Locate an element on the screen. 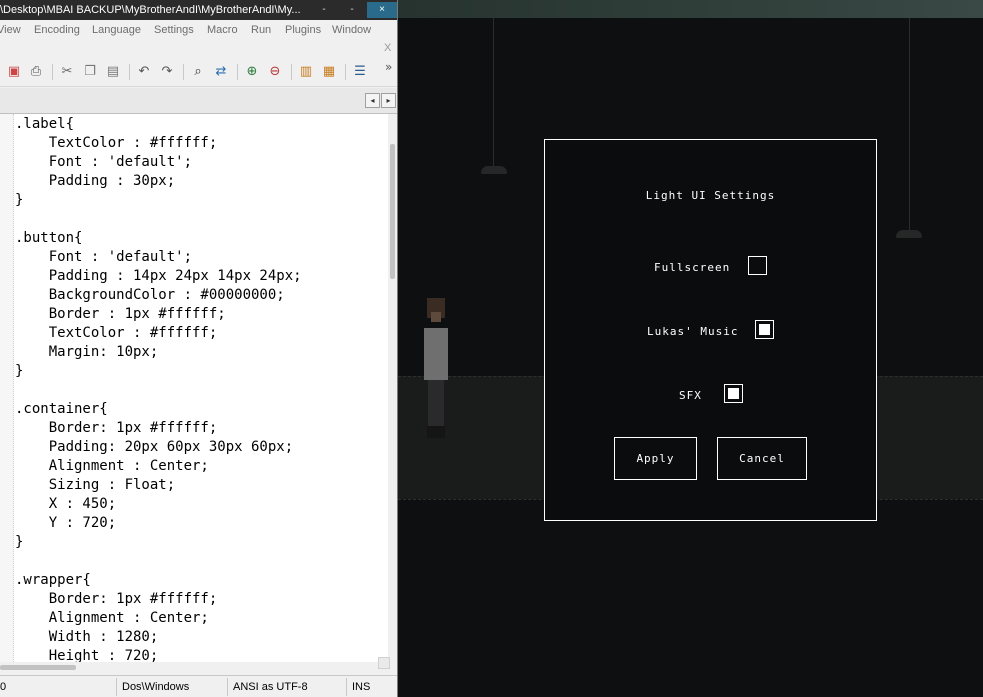  restore-button: - is located at coordinates (352, 10).